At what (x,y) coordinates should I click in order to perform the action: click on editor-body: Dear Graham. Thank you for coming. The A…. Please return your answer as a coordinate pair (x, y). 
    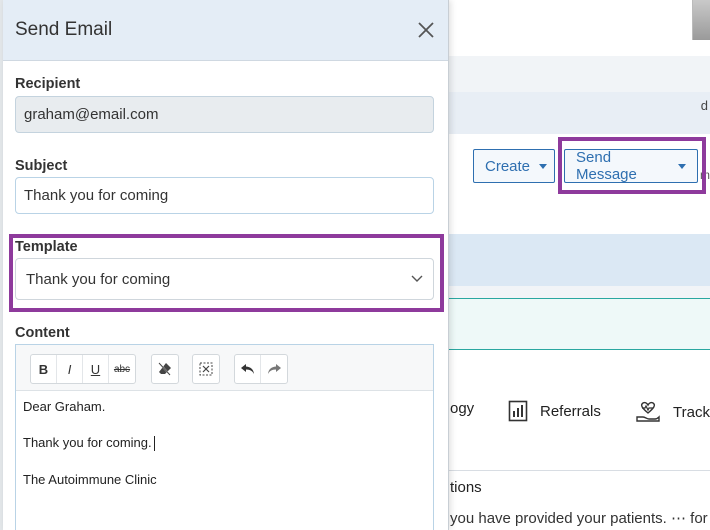
    Looking at the image, I should click on (224, 453).